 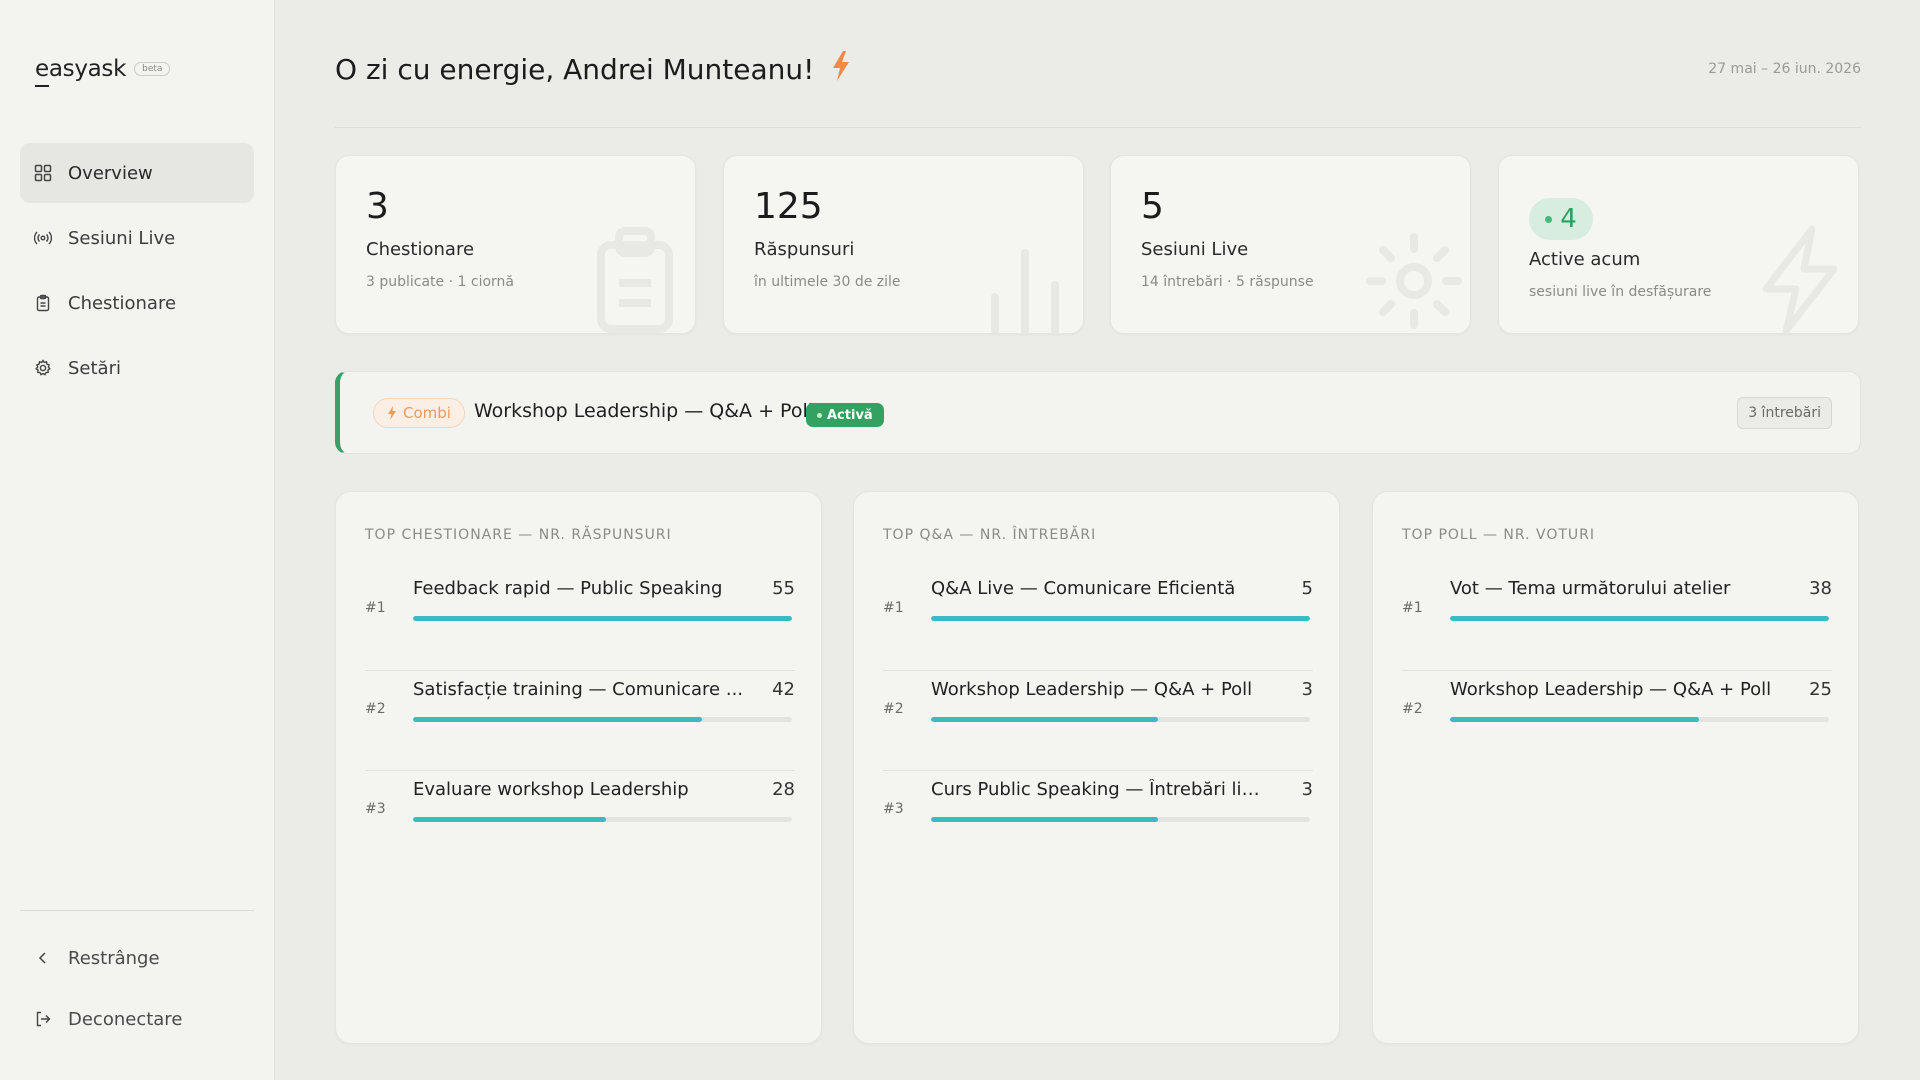 What do you see at coordinates (94, 368) in the screenshot?
I see `sidebar-item-label: Setări` at bounding box center [94, 368].